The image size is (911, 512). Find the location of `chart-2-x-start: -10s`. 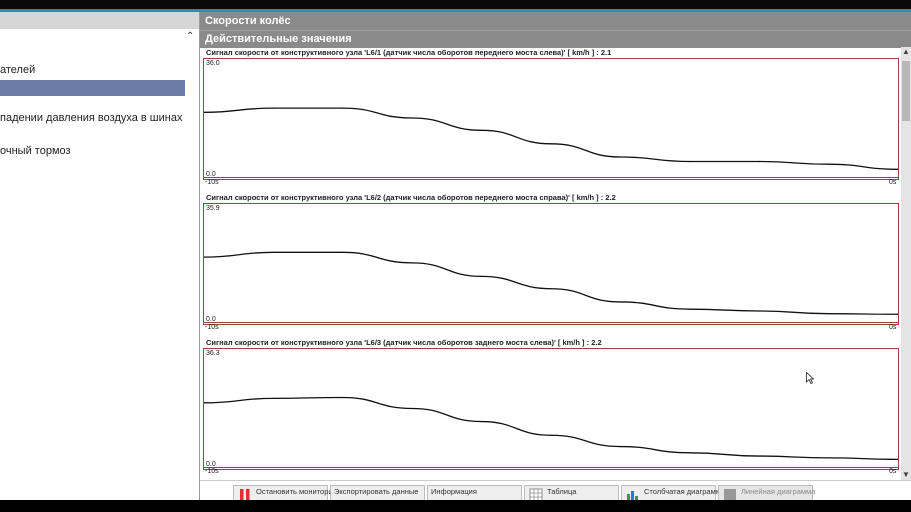

chart-2-x-start: -10s is located at coordinates (212, 327).